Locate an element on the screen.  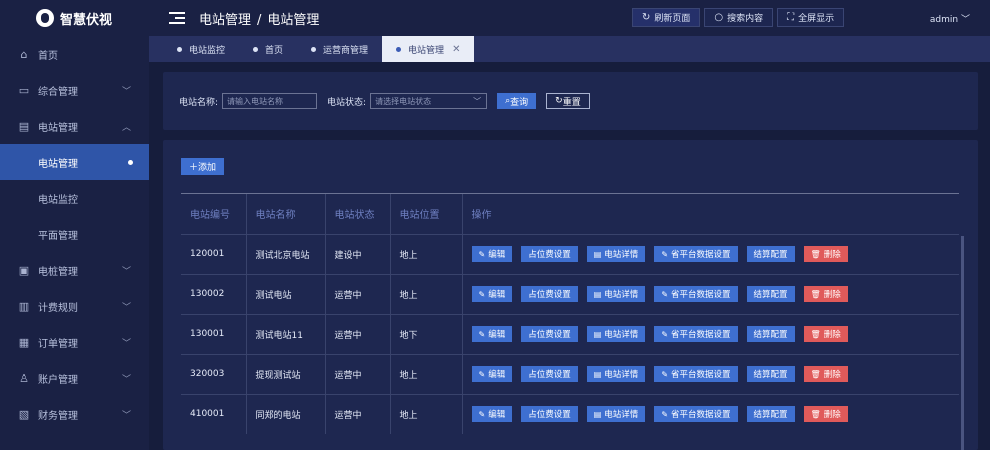
sidebar-item-orders: ▦ 订单管理 ﹀ is located at coordinates (74, 342).